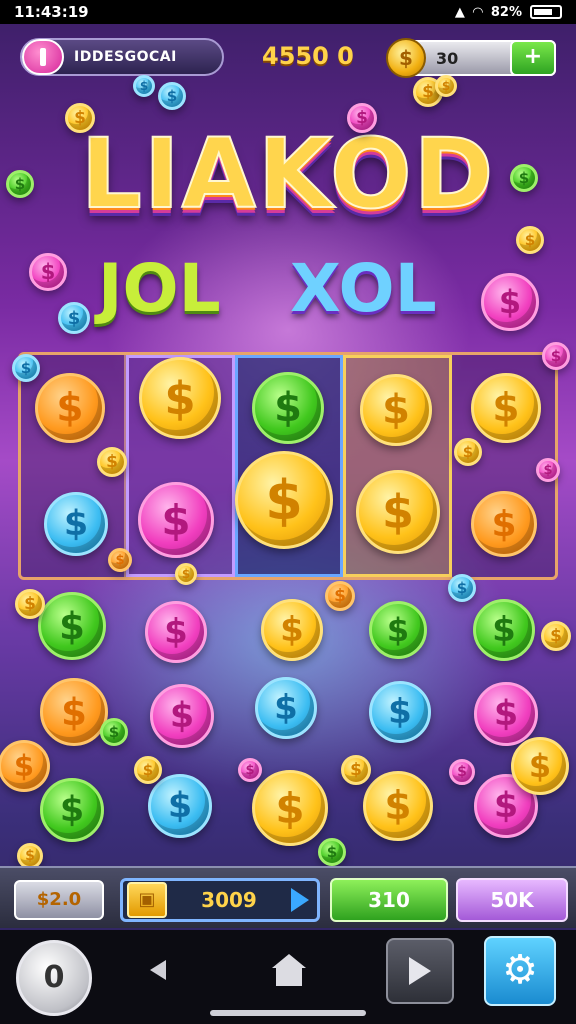 This screenshot has width=576, height=1024. I want to click on win-display: ▣ 3009, so click(220, 900).